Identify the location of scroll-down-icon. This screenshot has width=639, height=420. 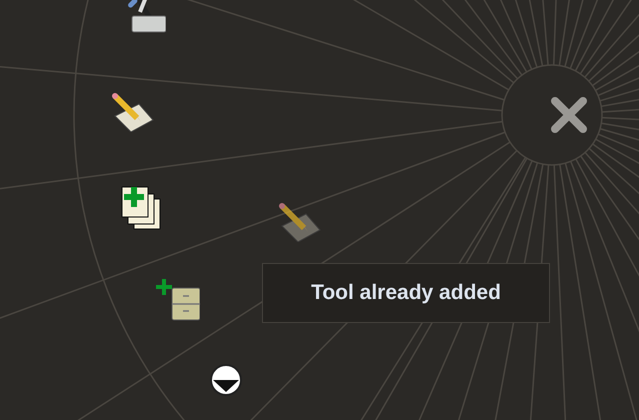
(226, 380).